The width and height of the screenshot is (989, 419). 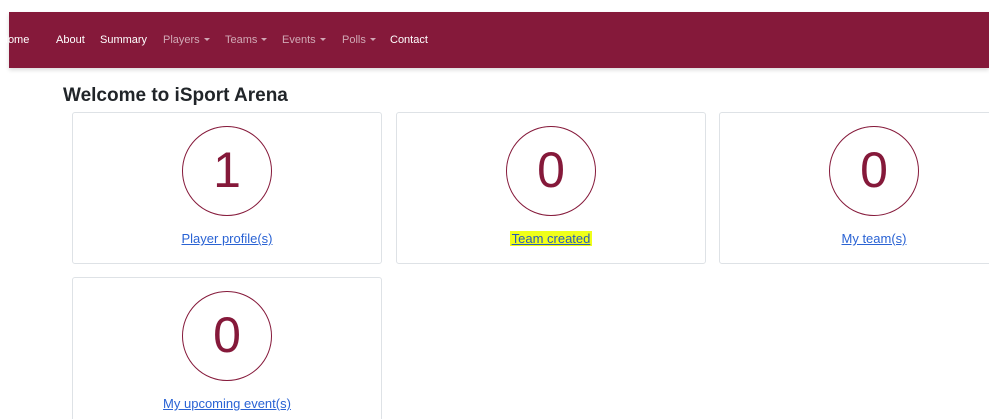 I want to click on player-profiles-count: 1, so click(x=227, y=171).